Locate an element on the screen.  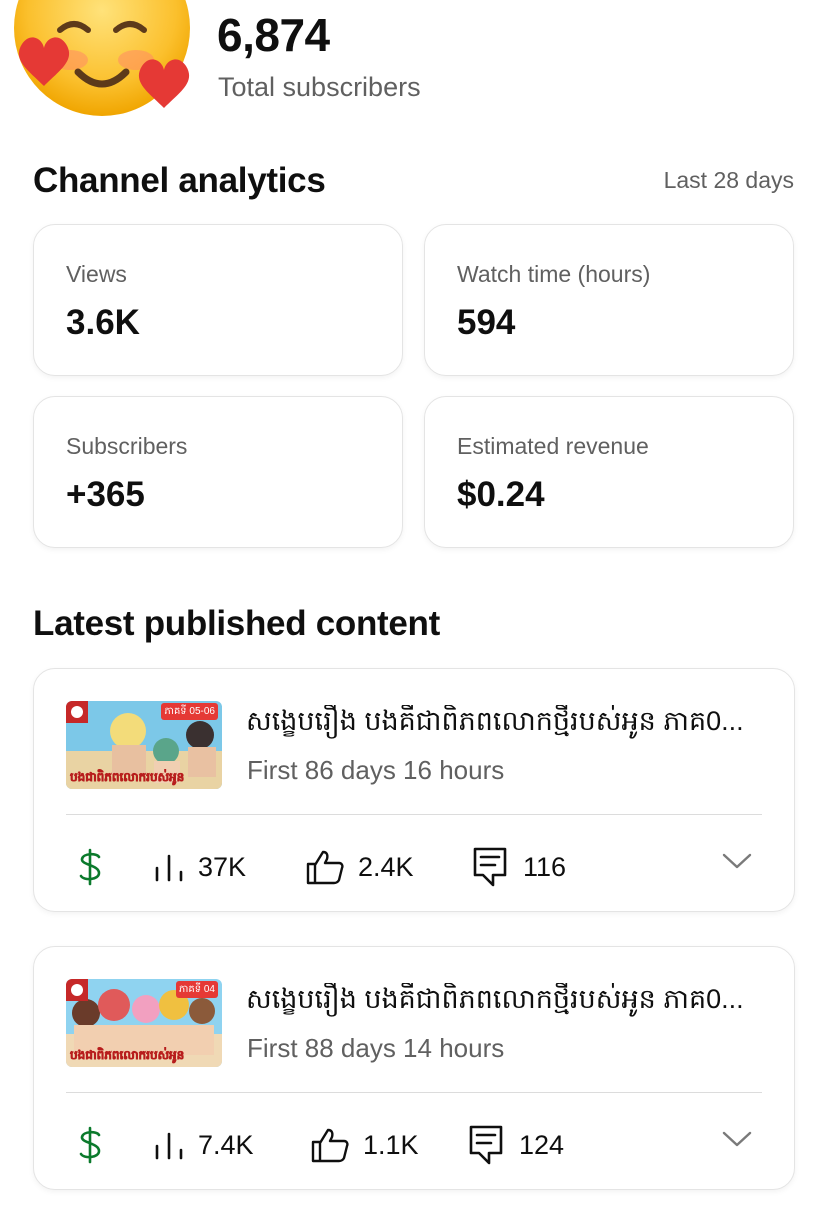
likes-count: 1.1K is located at coordinates (391, 1144).